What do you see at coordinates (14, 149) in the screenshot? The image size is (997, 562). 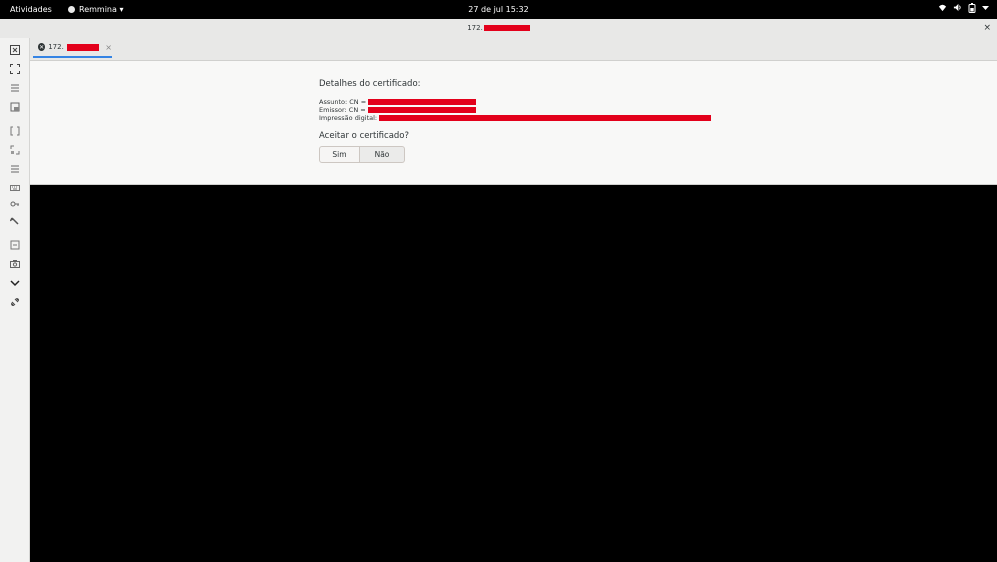 I see `scaled-mode-icon` at bounding box center [14, 149].